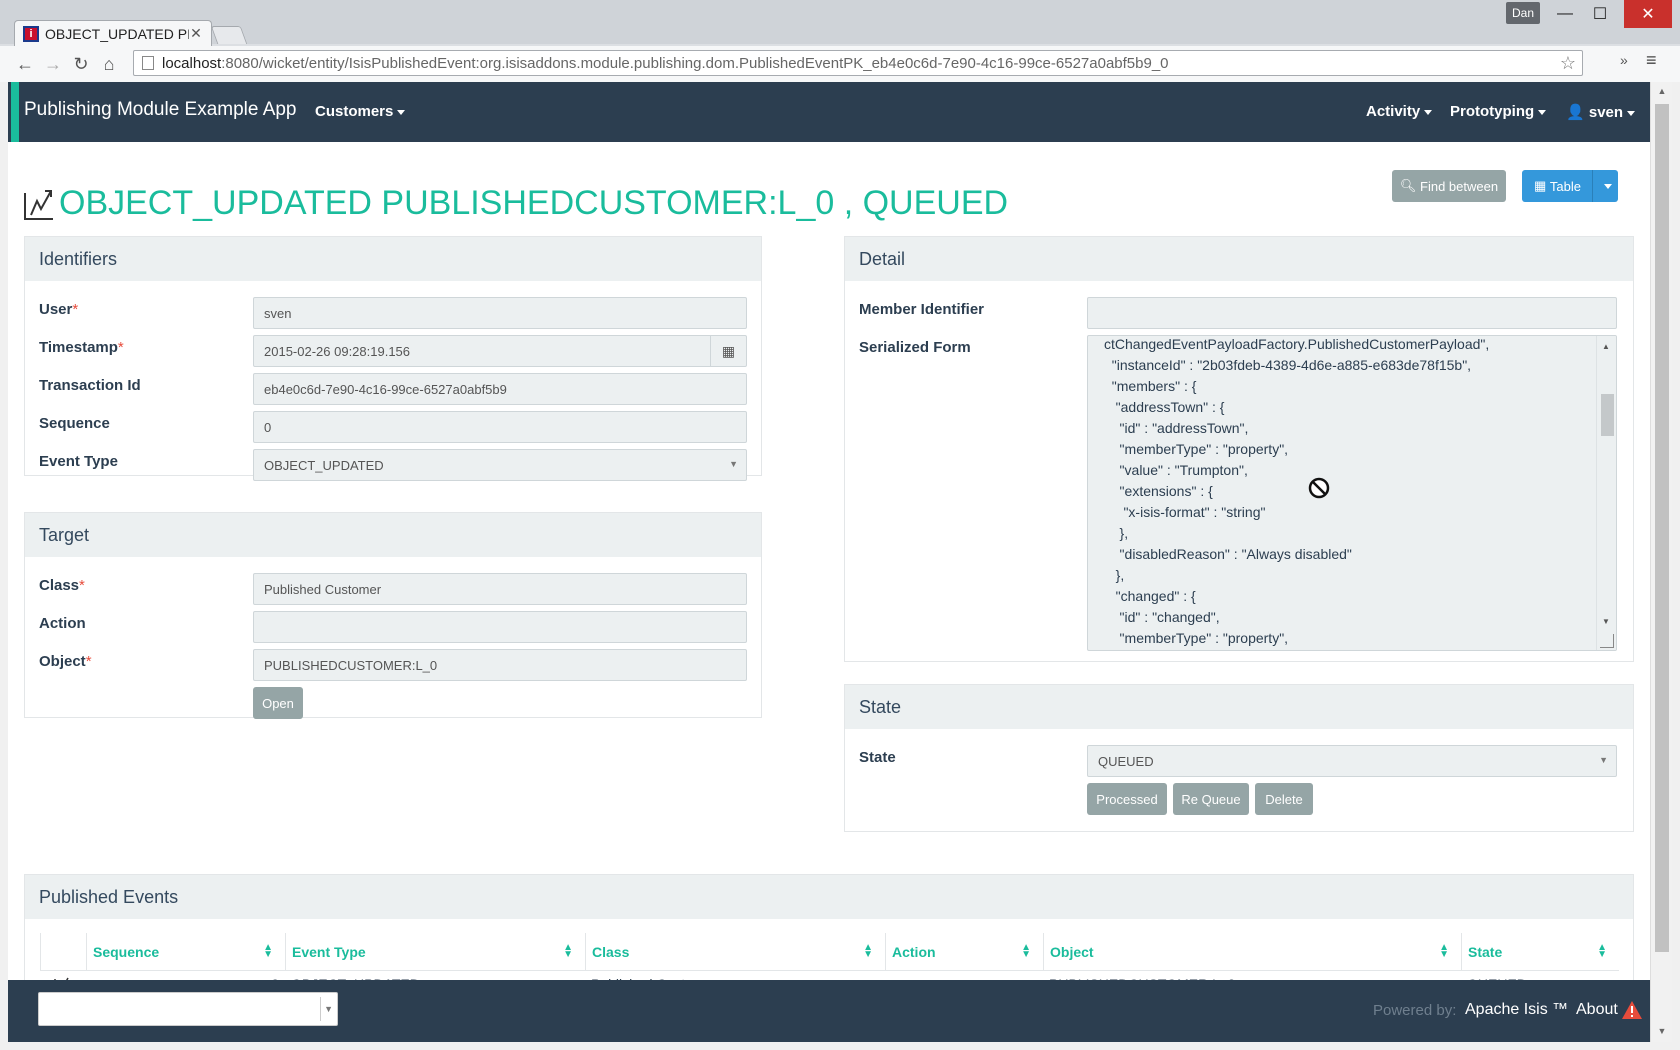 Image resolution: width=1680 pixels, height=1050 pixels. What do you see at coordinates (1565, 14) in the screenshot?
I see `minimize-icon: —` at bounding box center [1565, 14].